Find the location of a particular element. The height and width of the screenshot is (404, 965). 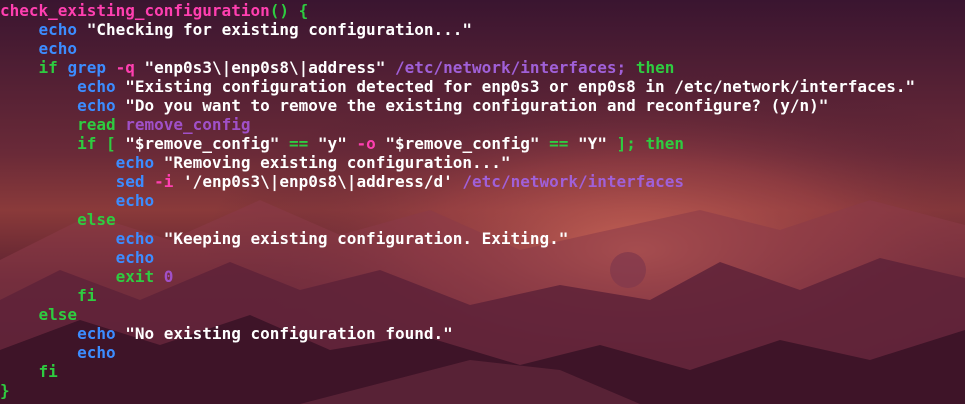

code-line-18: echo "No existing configuration found." is located at coordinates (265, 333).